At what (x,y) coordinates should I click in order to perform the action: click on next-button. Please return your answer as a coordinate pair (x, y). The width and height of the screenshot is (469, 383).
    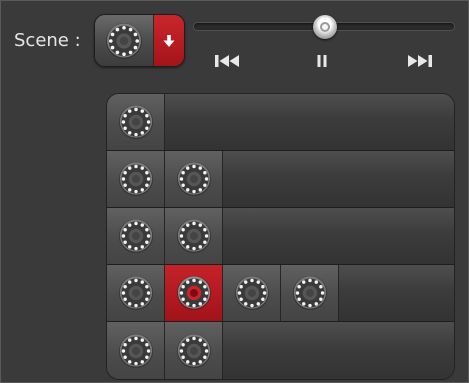
    Looking at the image, I should click on (418, 61).